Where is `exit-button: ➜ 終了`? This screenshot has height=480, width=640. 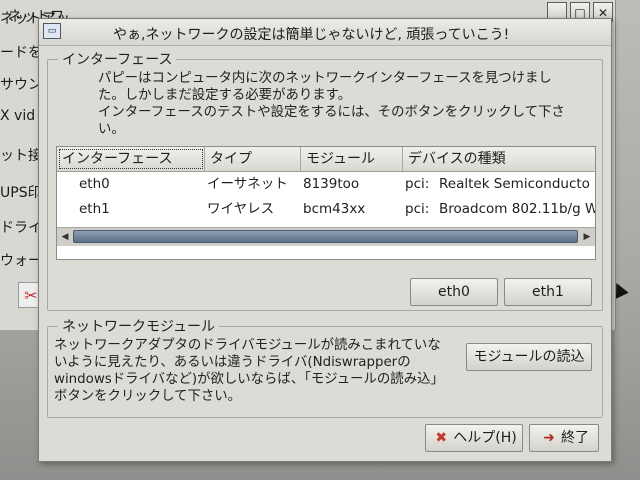 exit-button: ➜ 終了 is located at coordinates (564, 438).